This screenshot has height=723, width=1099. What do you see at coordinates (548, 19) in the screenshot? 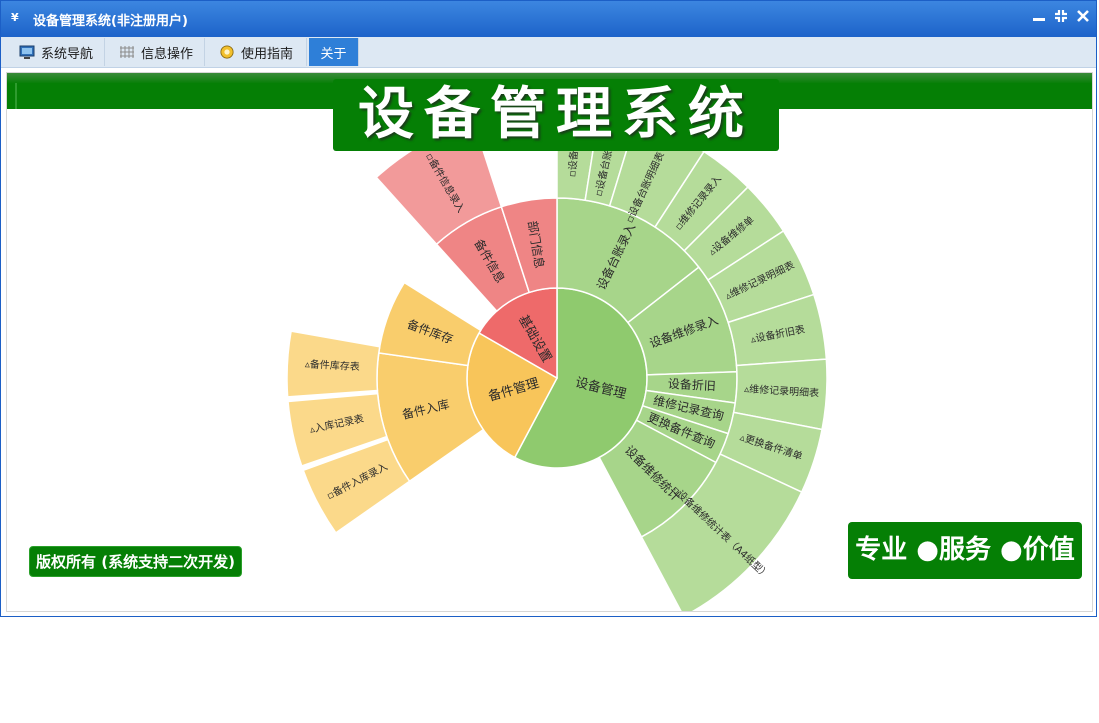
I see `title-bar: ¥ 设备管理系统(非注册用户)` at bounding box center [548, 19].